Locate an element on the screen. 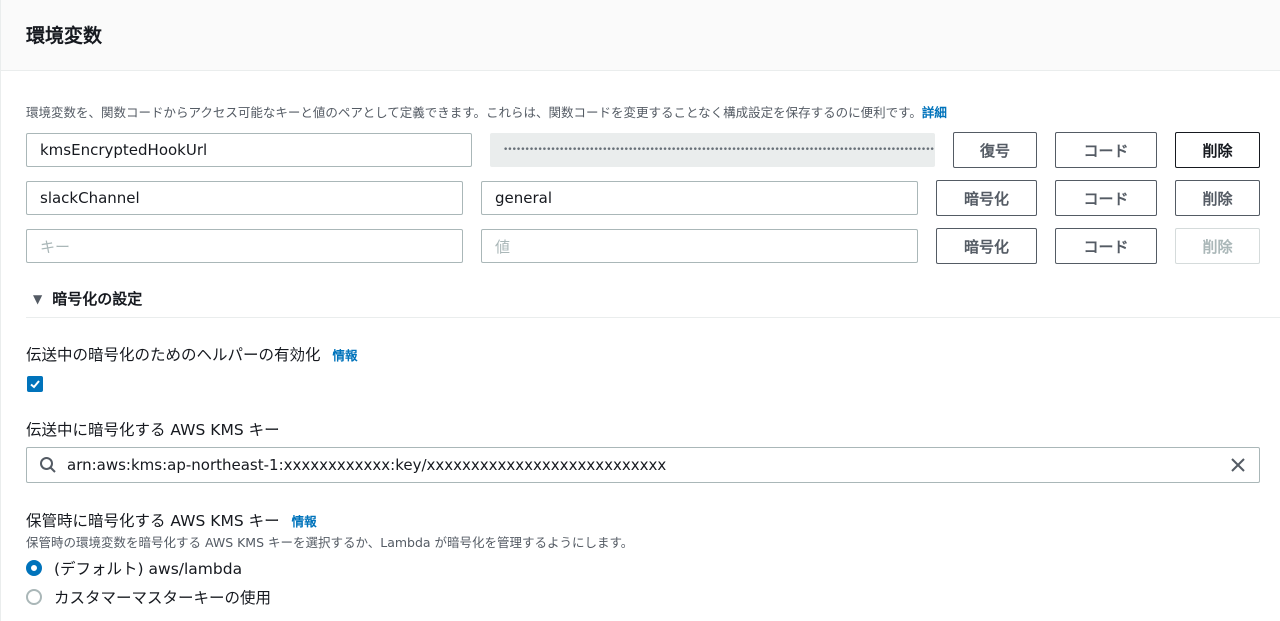 The image size is (1280, 621). transit-helper-label: 伝送中の暗号化のためのヘルパーの有効化 情報 is located at coordinates (192, 354).